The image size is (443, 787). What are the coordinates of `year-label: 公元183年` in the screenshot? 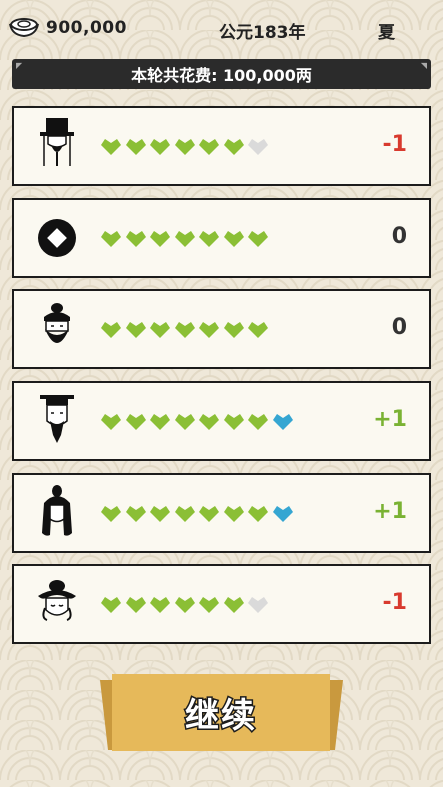 It's located at (262, 33).